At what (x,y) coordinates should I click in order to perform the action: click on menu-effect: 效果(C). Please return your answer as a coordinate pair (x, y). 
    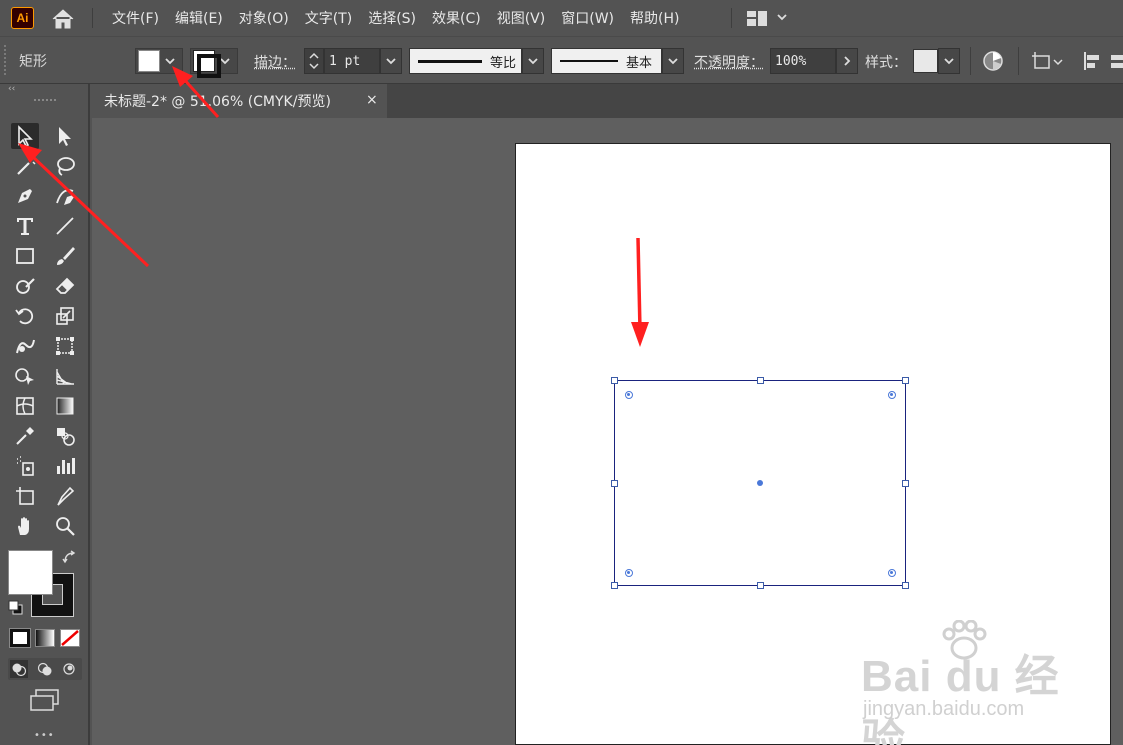
    Looking at the image, I should click on (456, 18).